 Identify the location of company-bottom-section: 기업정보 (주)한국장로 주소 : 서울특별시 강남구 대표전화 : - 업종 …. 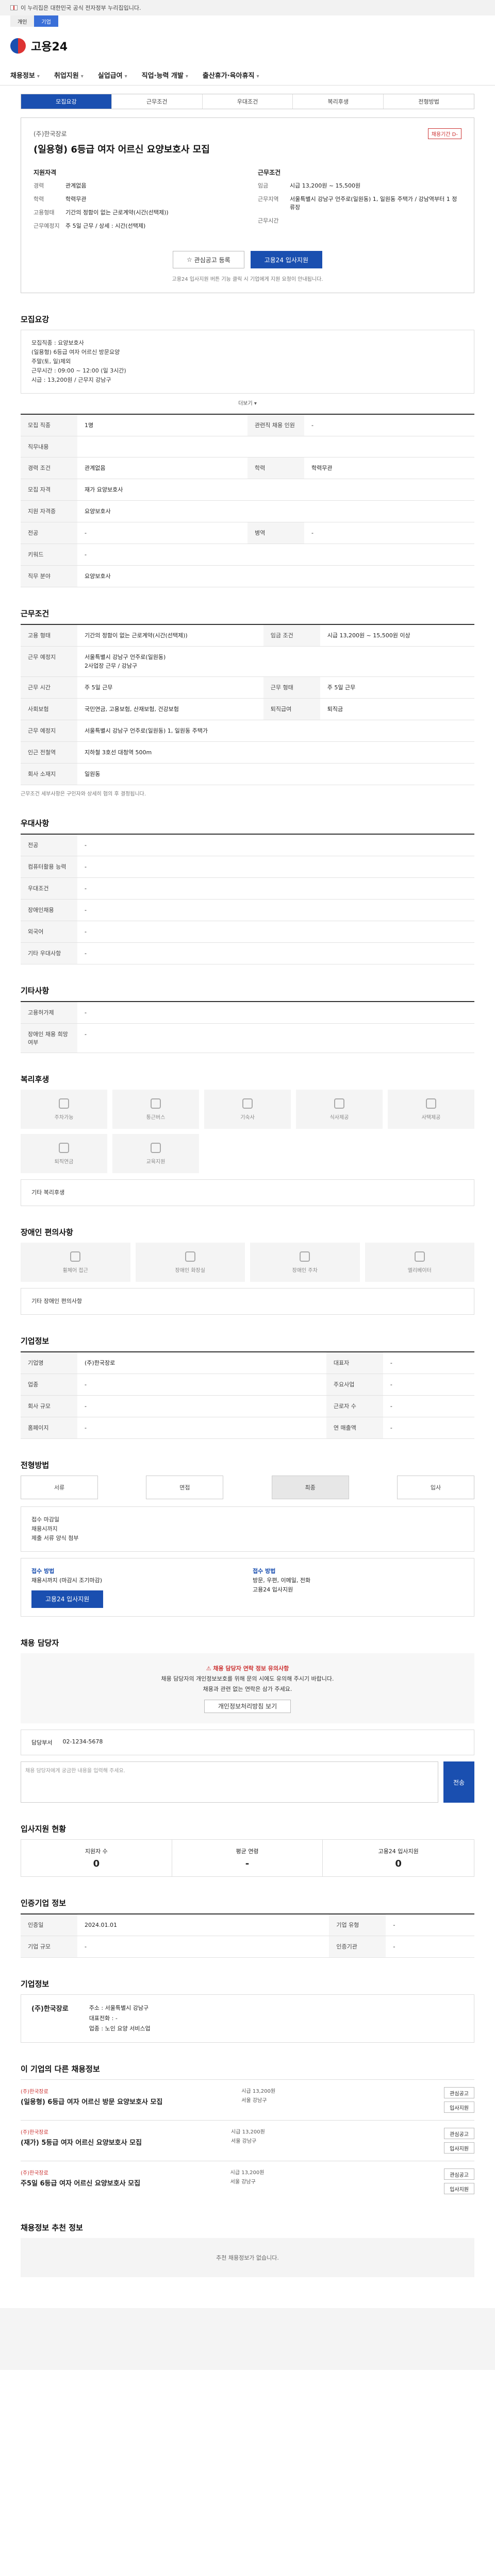
(247, 2010).